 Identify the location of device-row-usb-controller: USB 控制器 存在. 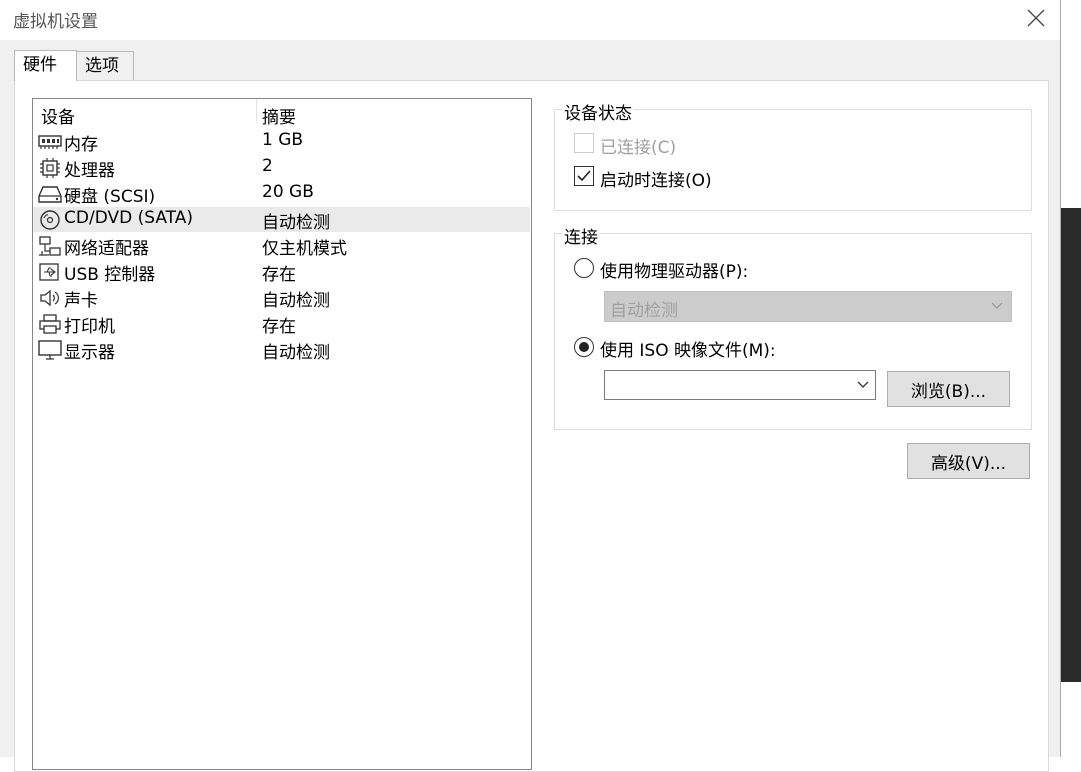
(281, 272).